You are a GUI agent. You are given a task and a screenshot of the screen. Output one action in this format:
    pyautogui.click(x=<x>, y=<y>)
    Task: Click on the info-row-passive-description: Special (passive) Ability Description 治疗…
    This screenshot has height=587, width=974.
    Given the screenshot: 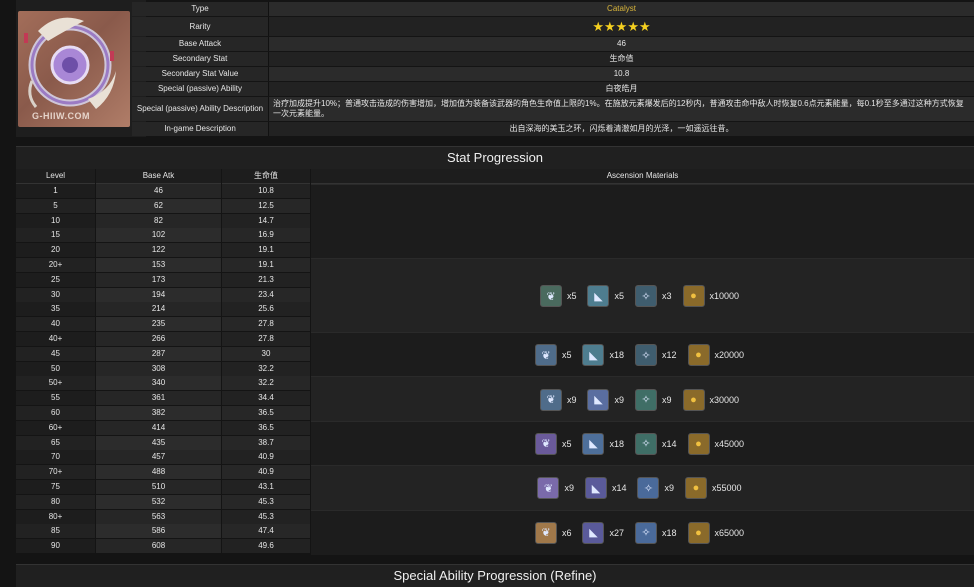 What is the action you would take?
    pyautogui.click(x=553, y=109)
    